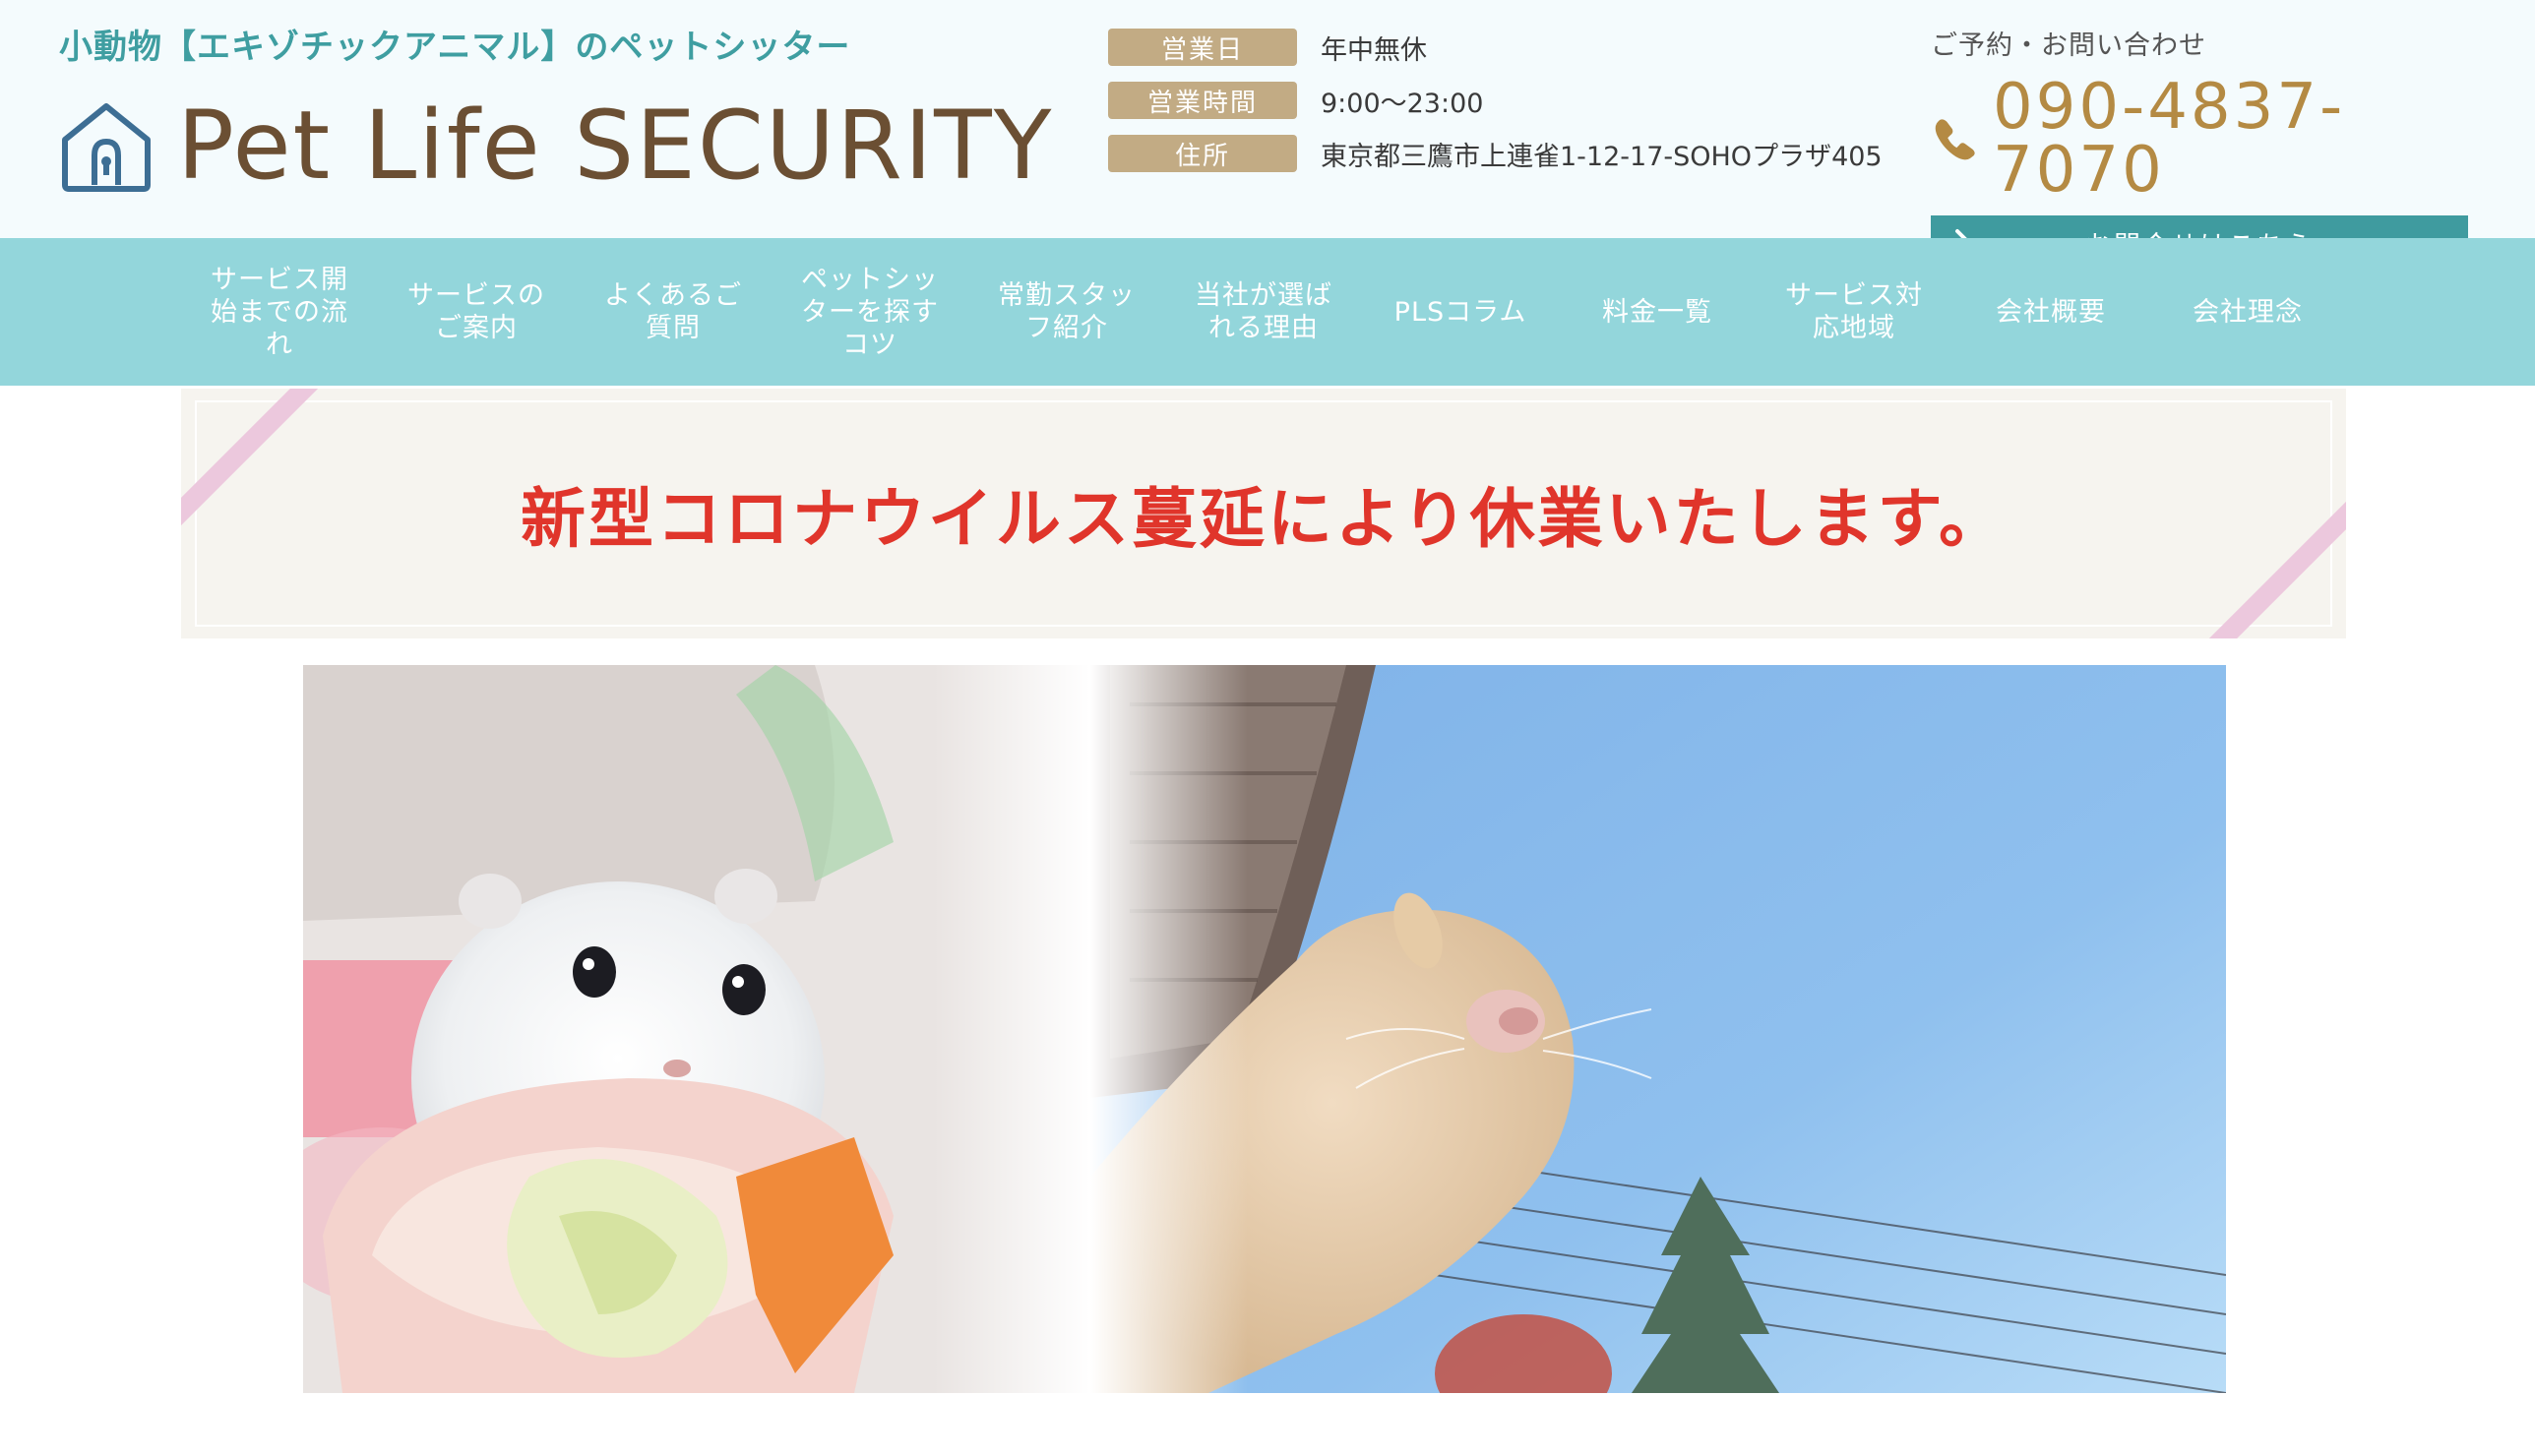 This screenshot has width=2535, height=1456. Describe the element at coordinates (1264, 519) in the screenshot. I see `notice-text: 新型コロナウイルス蔓延により休業いたします。` at that location.